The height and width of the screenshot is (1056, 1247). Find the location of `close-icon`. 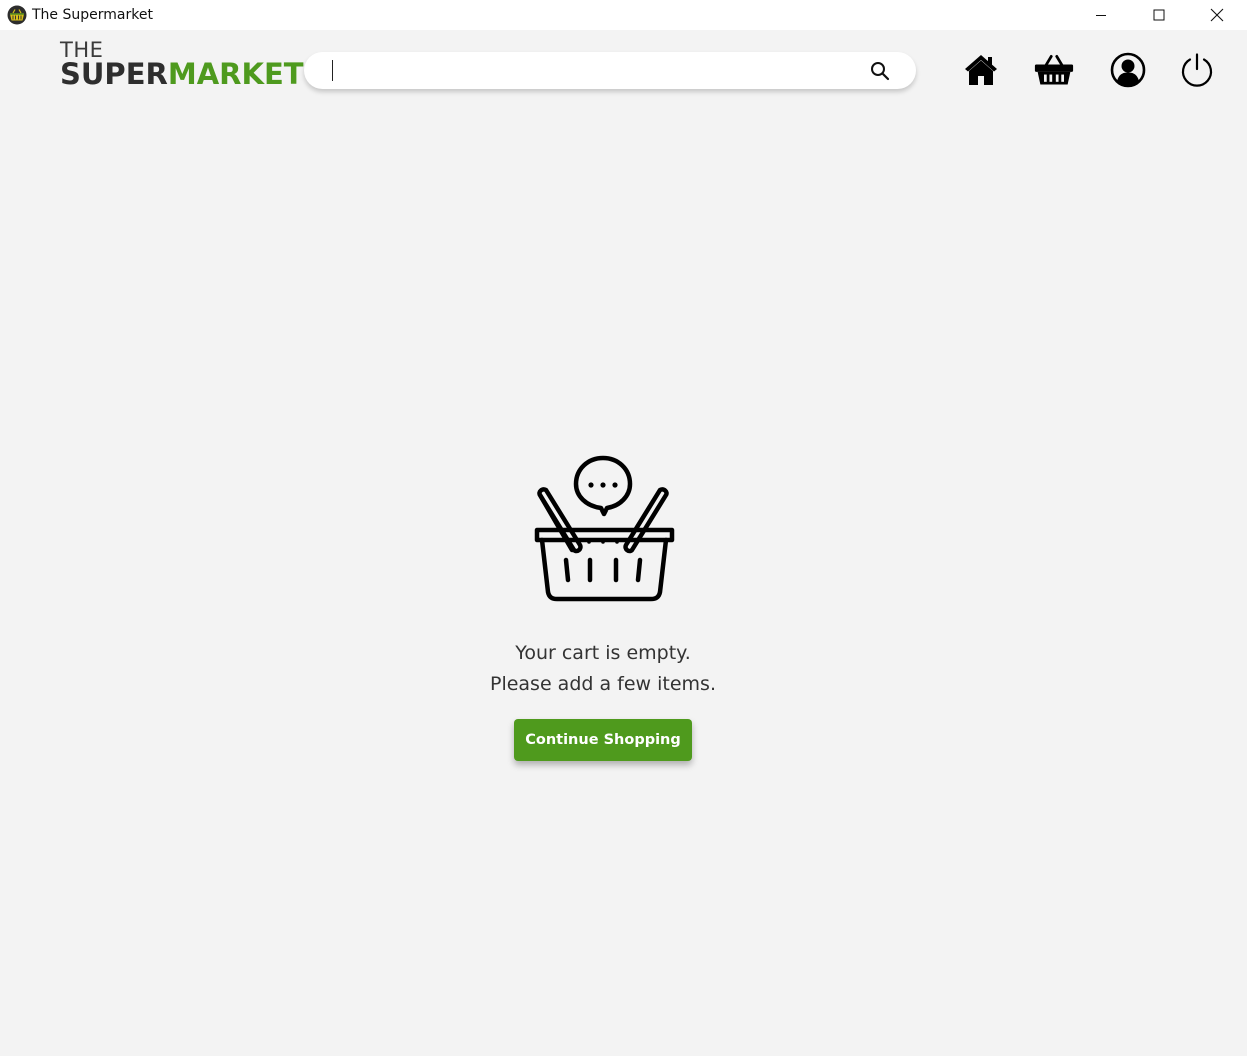

close-icon is located at coordinates (1217, 15).